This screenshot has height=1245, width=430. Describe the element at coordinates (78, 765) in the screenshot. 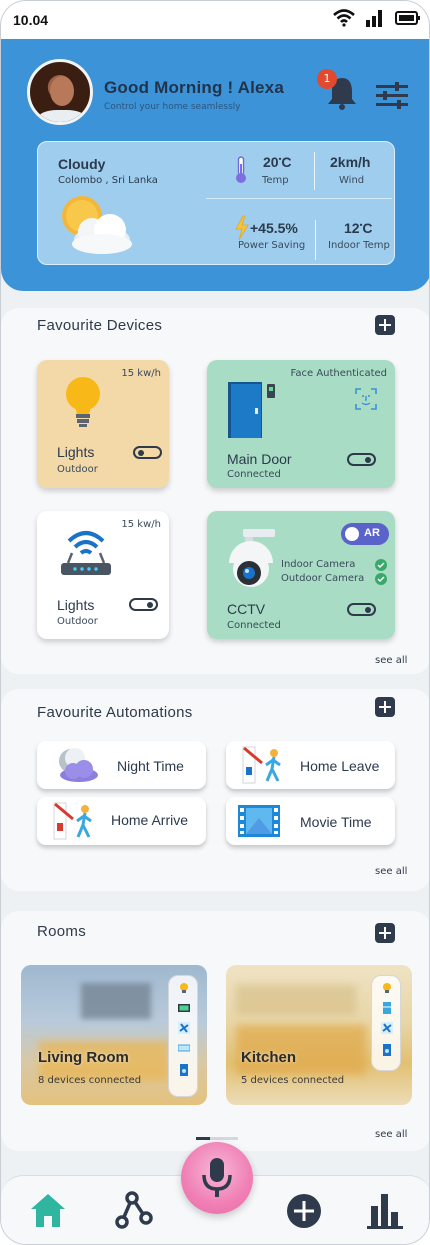

I see `moon-cloud-icon` at that location.